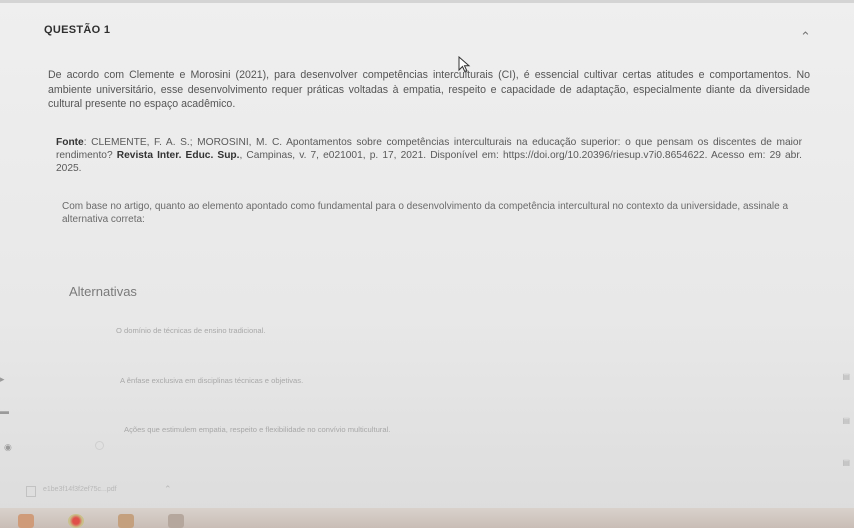 This screenshot has width=854, height=528. I want to click on source-journal: Revista Inter. Educ. Sup., so click(178, 156).